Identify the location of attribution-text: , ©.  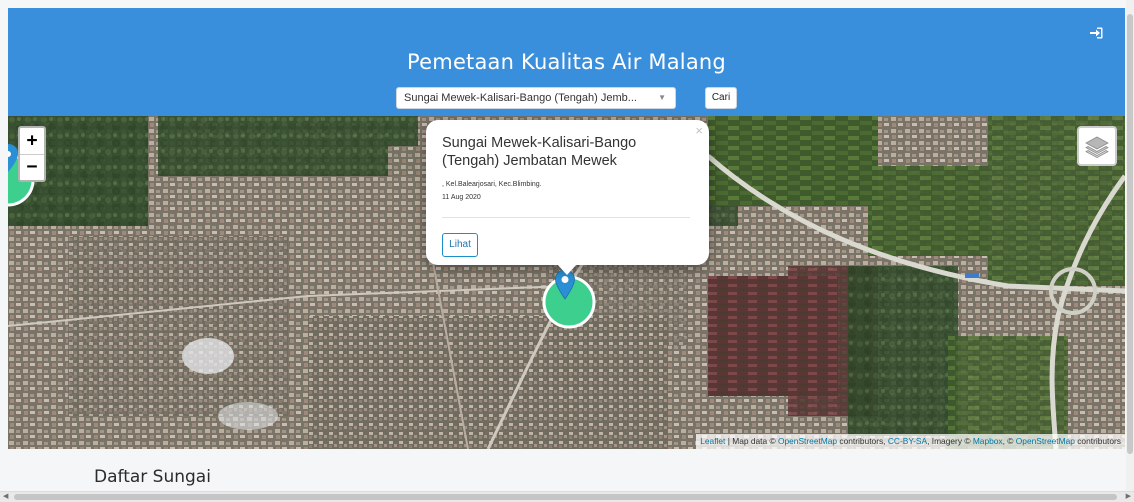
(1009, 441).